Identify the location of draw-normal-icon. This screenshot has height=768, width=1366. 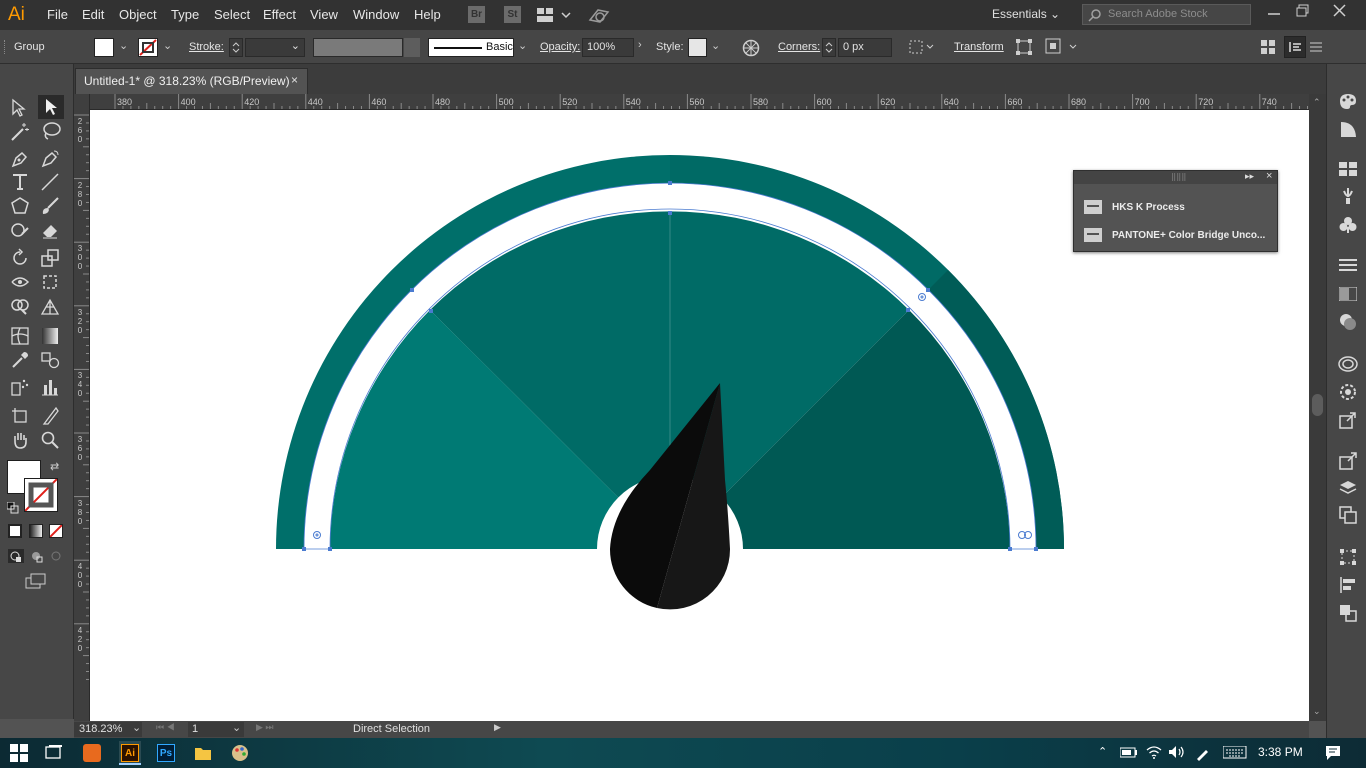
(16, 556).